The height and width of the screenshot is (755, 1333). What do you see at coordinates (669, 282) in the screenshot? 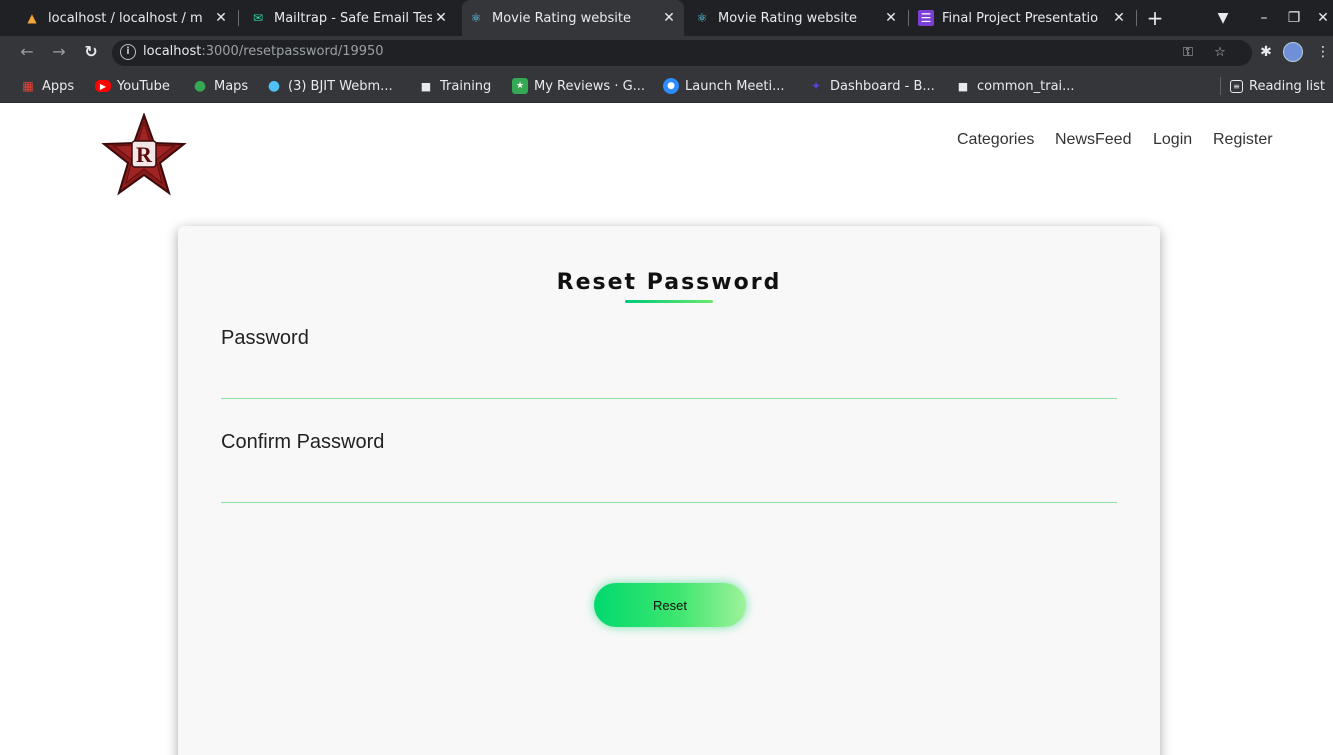
I see `page-title: Reset Password` at bounding box center [669, 282].